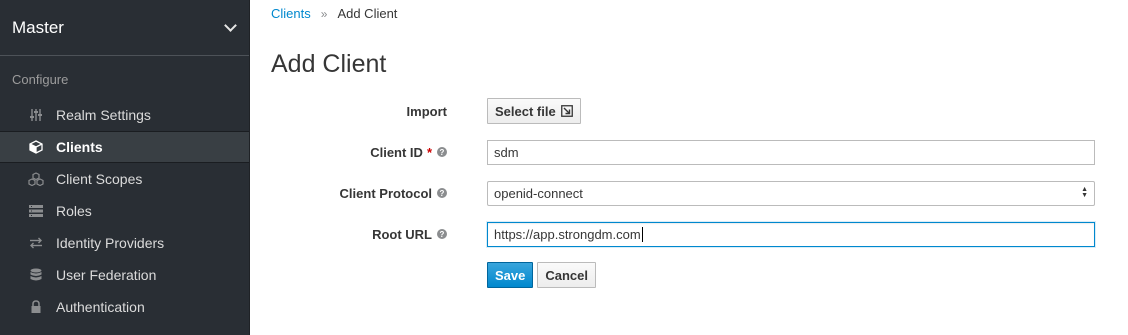  I want to click on page-title: Add Client, so click(329, 64).